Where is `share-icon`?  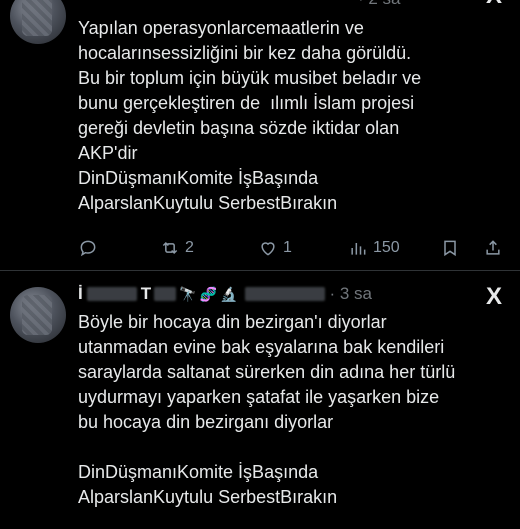 share-icon is located at coordinates (493, 247).